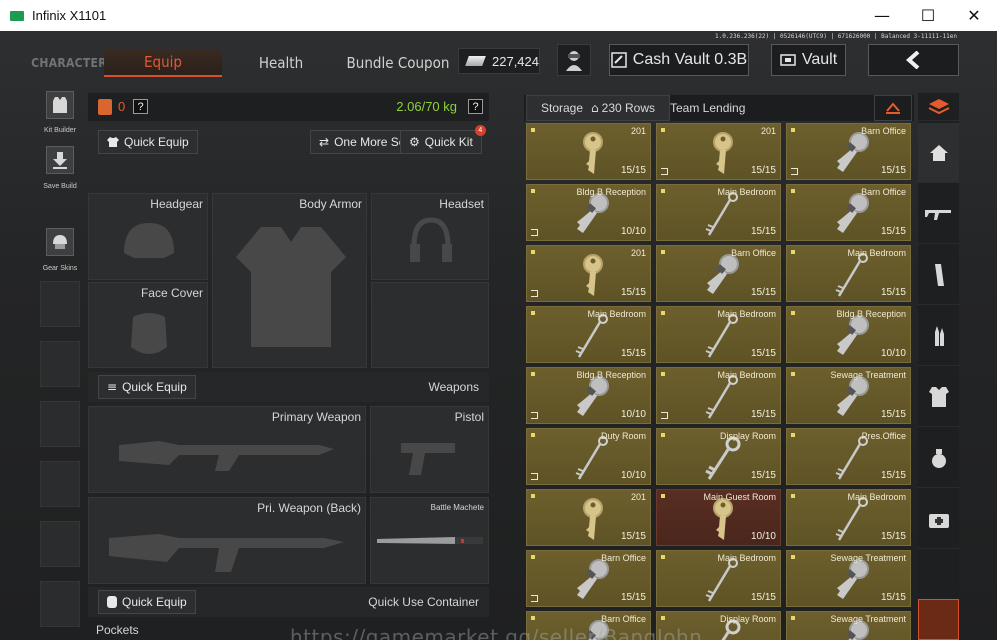 The width and height of the screenshot is (997, 640). I want to click on vault-button: Vault, so click(808, 60).